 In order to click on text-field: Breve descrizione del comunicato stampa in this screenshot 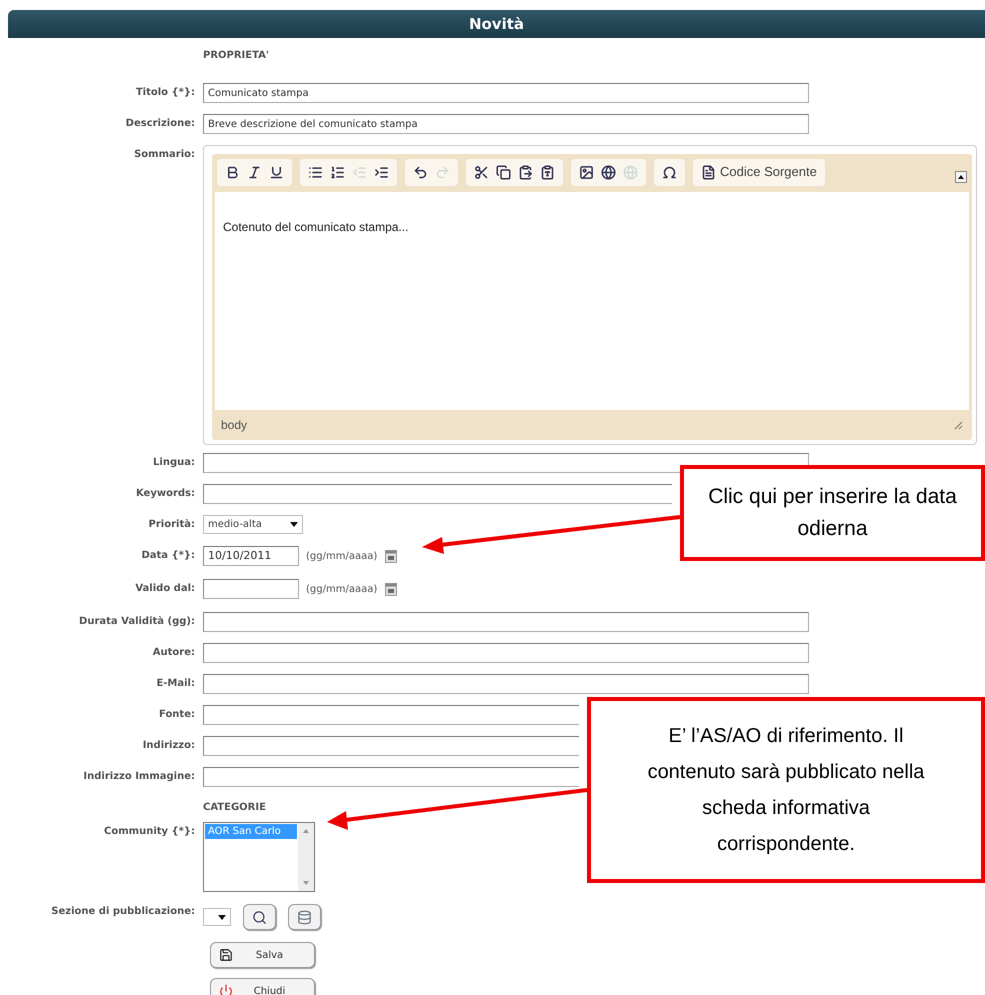, I will do `click(506, 124)`.